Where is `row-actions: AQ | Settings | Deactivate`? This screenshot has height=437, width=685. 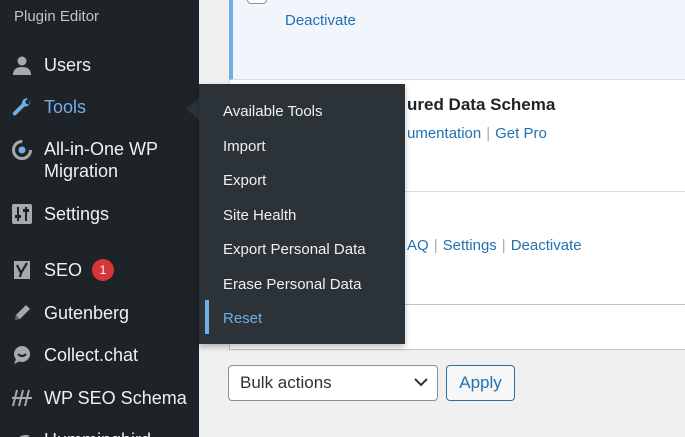
row-actions: AQ | Settings | Deactivate is located at coordinates (494, 246).